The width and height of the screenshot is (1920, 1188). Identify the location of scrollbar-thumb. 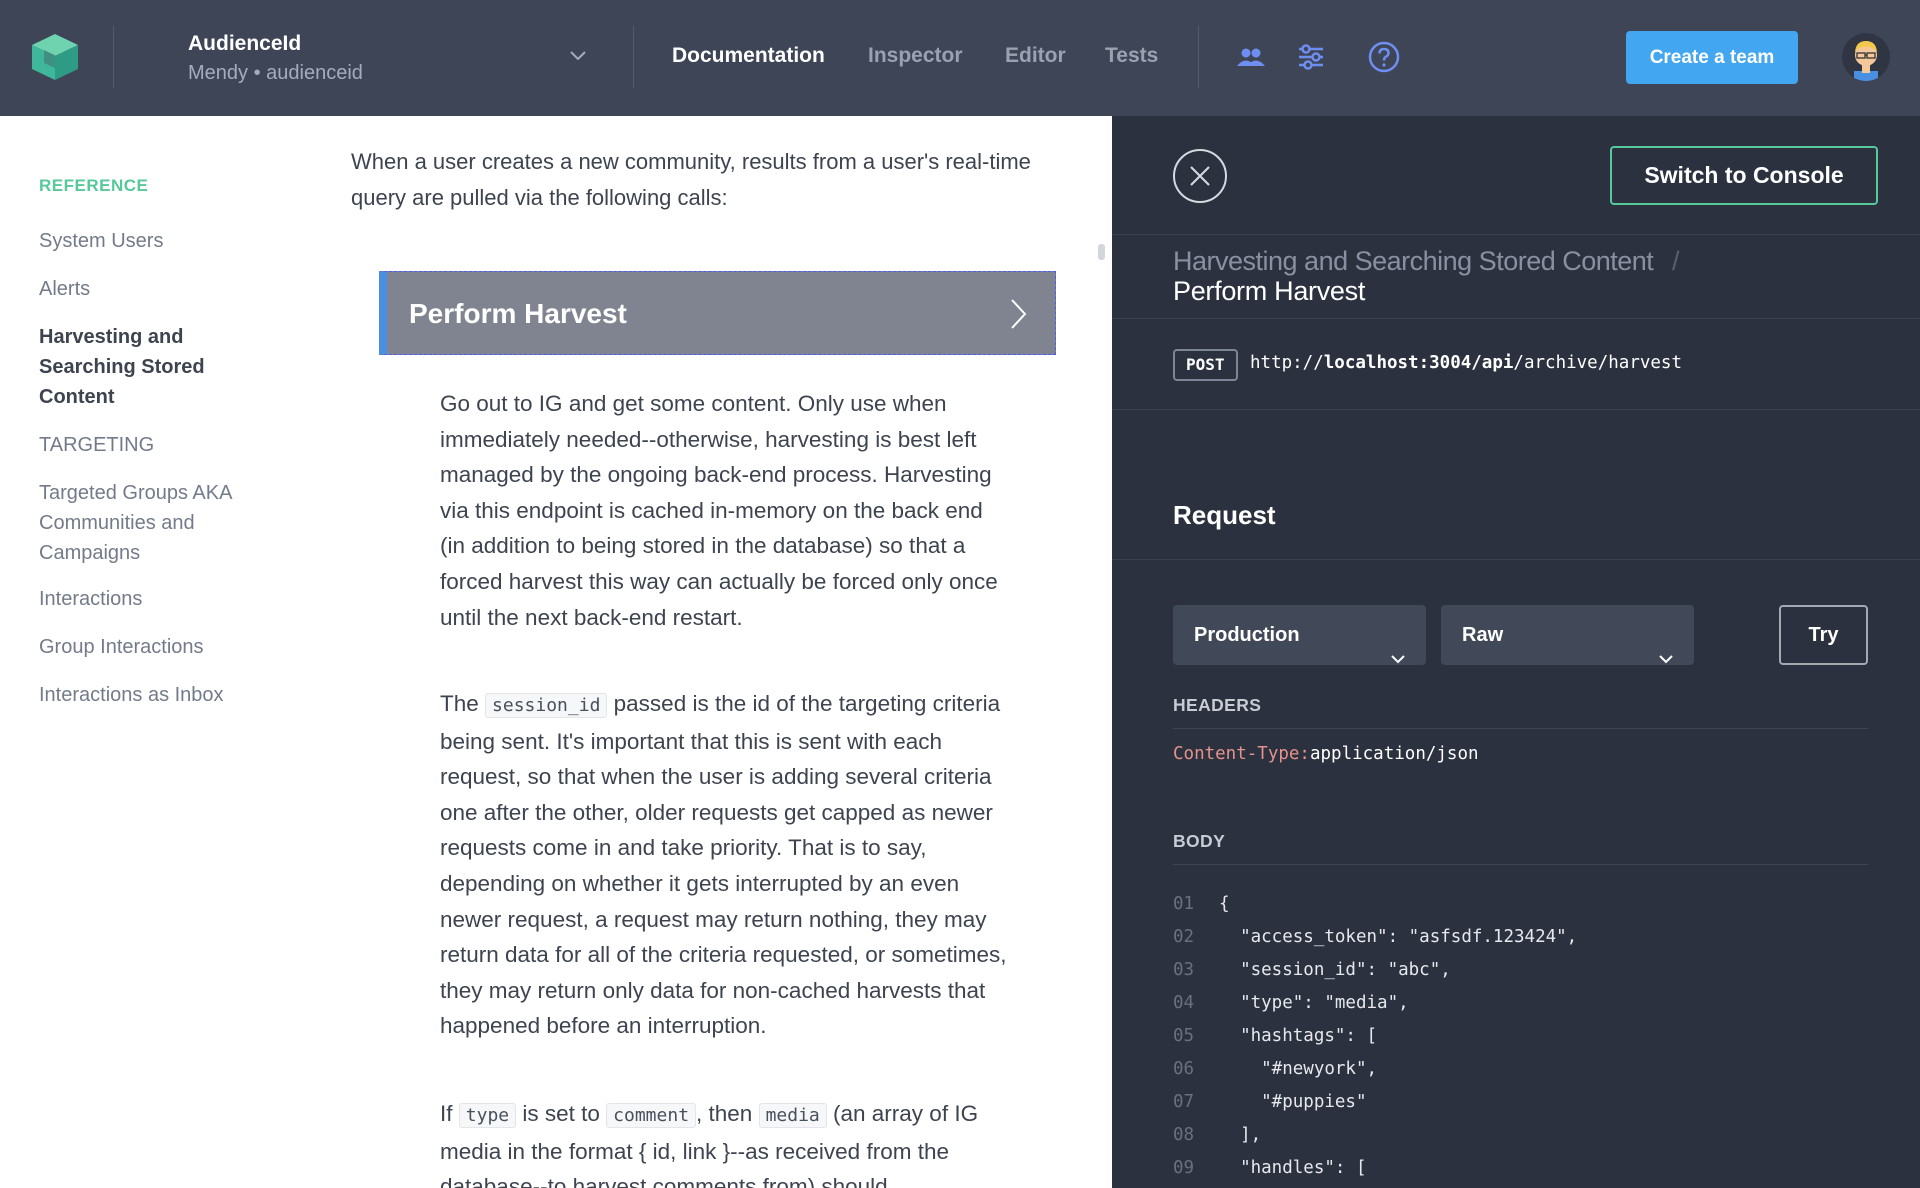
(1101, 252).